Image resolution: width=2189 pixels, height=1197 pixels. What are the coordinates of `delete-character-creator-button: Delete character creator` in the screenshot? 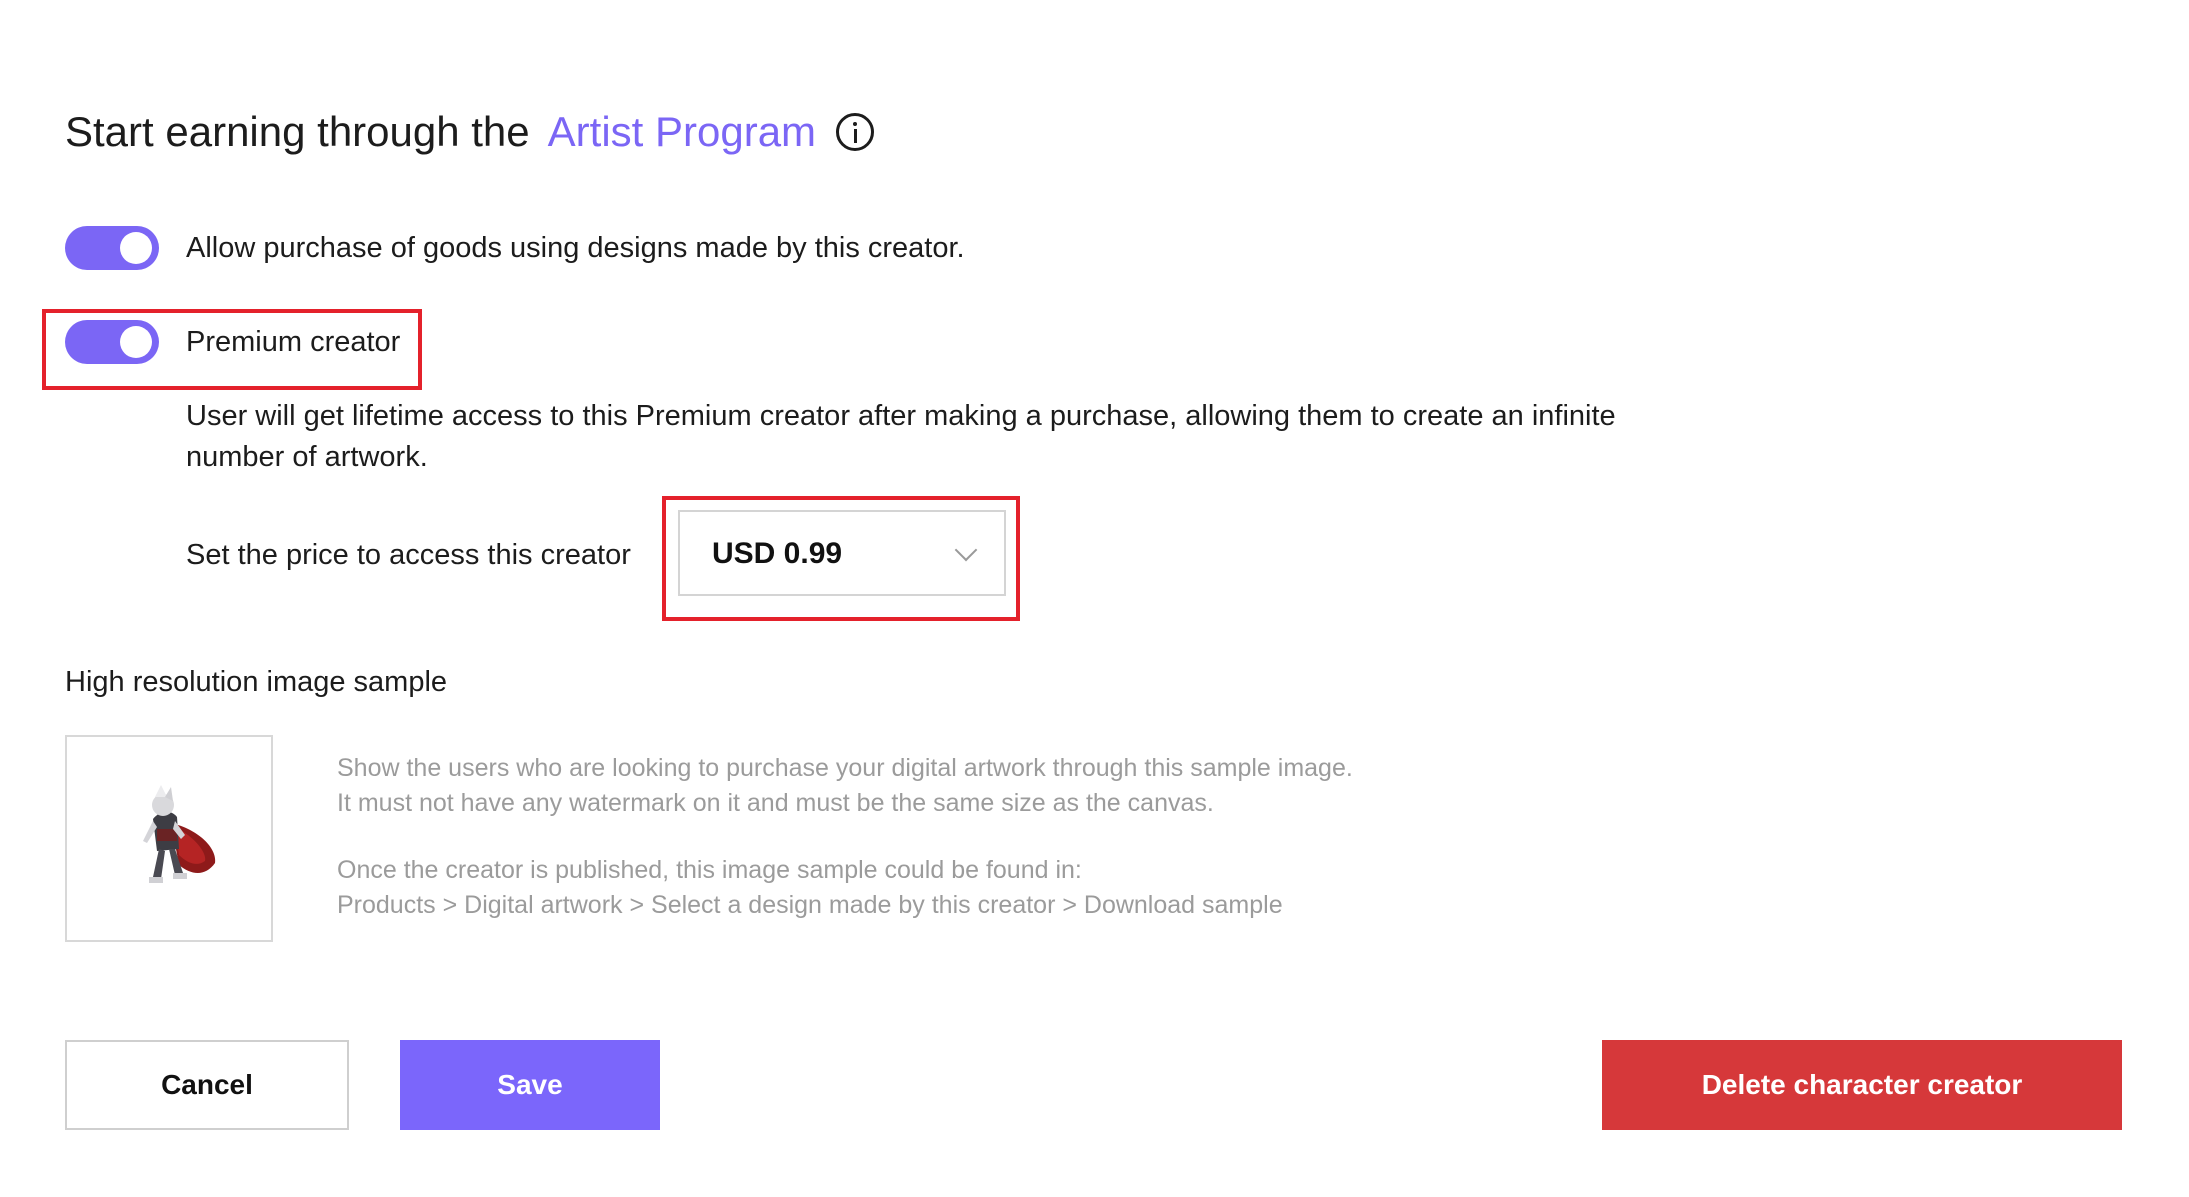 It's located at (1862, 1085).